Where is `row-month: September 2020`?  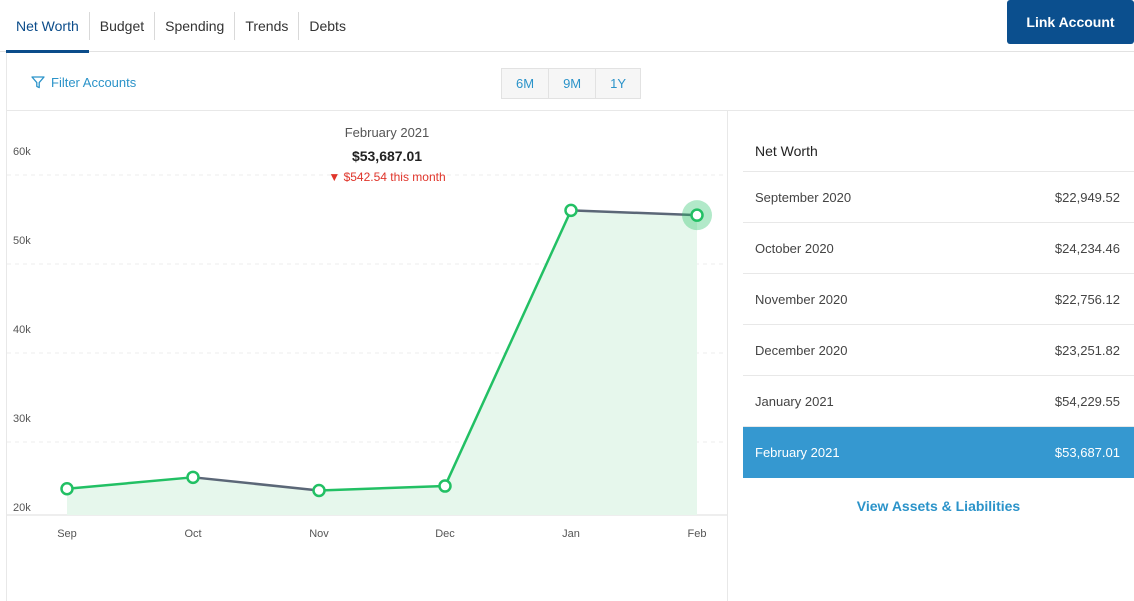 row-month: September 2020 is located at coordinates (803, 197).